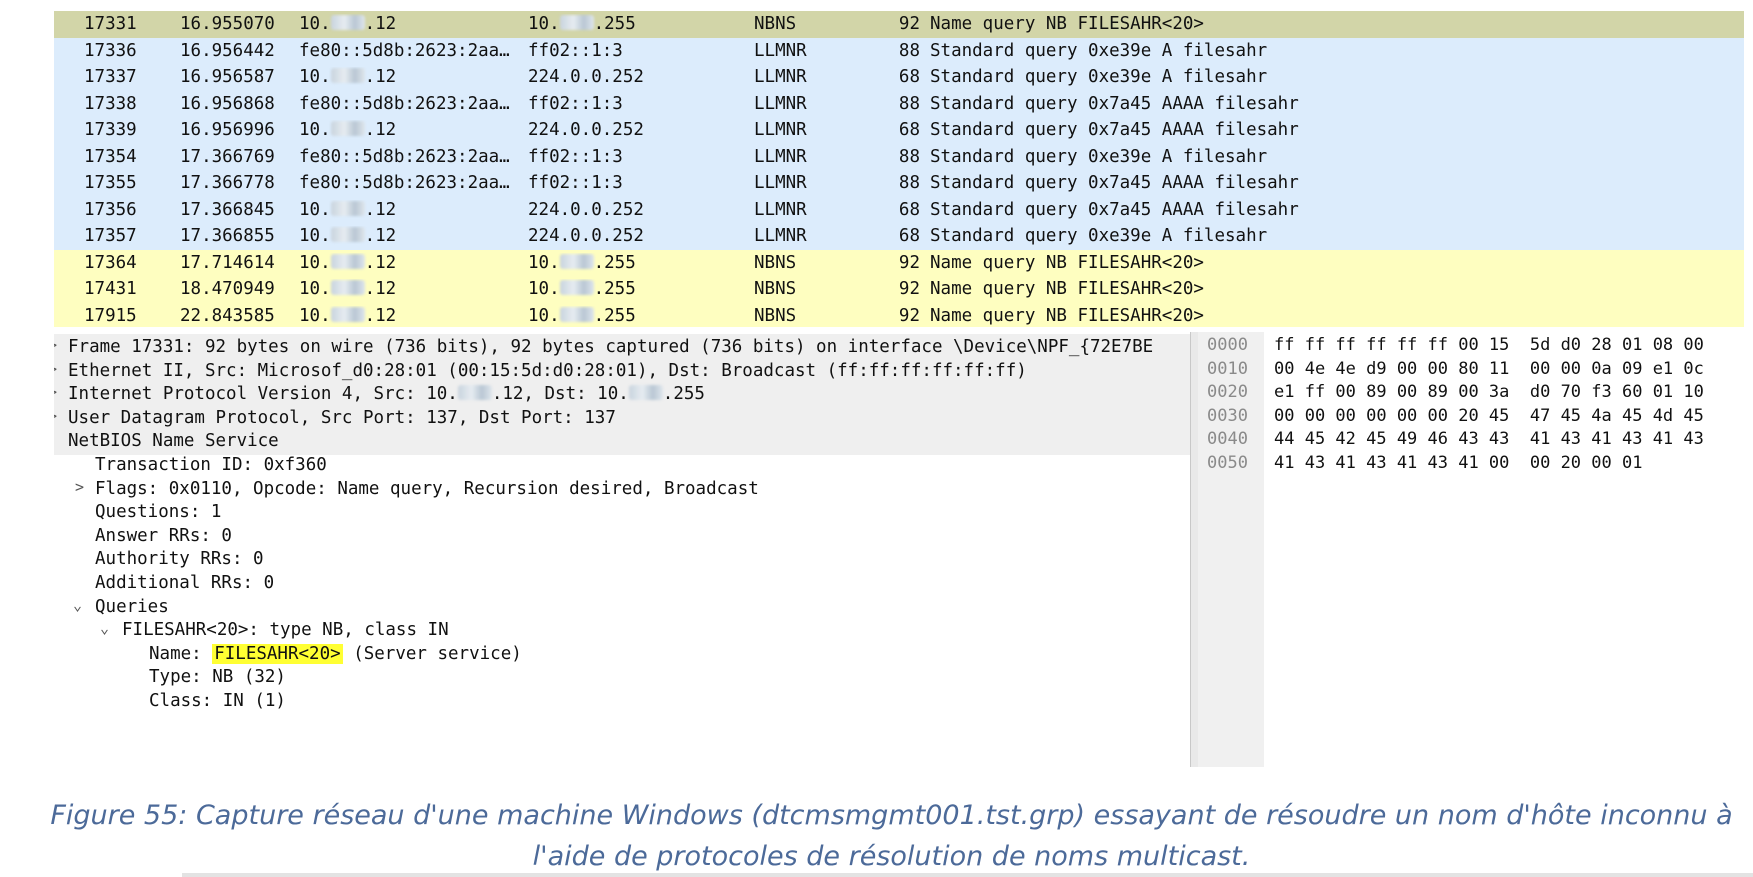  I want to click on packet-time: 17.714614, so click(227, 262).